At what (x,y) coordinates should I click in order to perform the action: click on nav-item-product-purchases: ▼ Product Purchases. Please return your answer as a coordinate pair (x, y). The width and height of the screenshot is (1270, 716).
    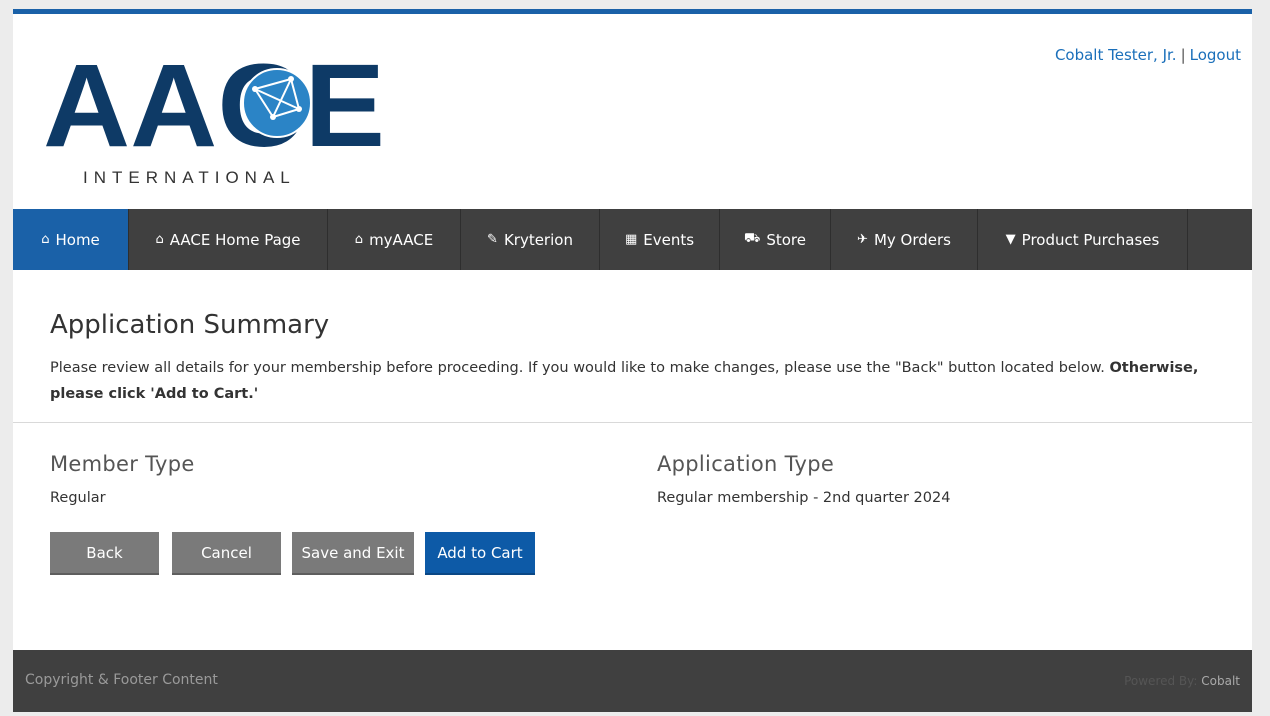
    Looking at the image, I should click on (1083, 239).